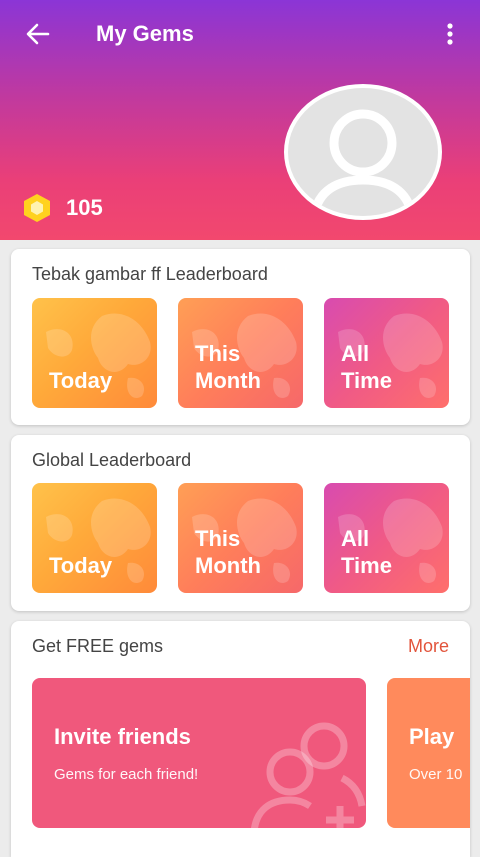 This screenshot has height=857, width=480. I want to click on back-arrow-icon, so click(38, 34).